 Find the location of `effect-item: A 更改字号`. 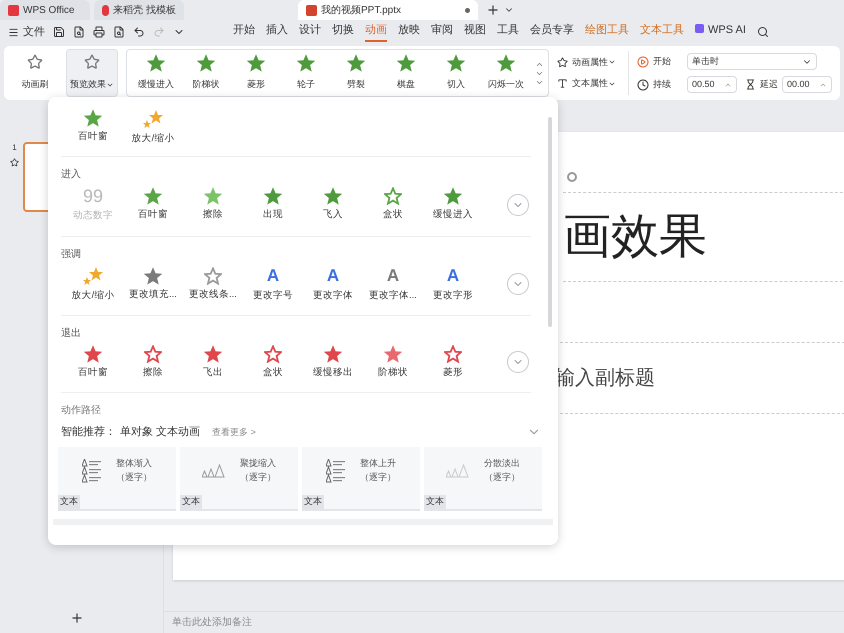

effect-item: A 更改字号 is located at coordinates (273, 284).